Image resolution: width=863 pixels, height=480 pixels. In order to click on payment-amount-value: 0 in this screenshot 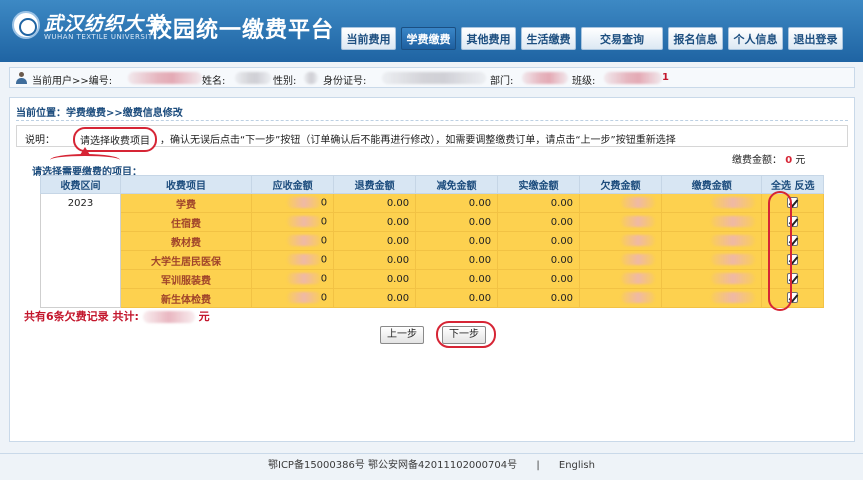, I will do `click(789, 160)`.